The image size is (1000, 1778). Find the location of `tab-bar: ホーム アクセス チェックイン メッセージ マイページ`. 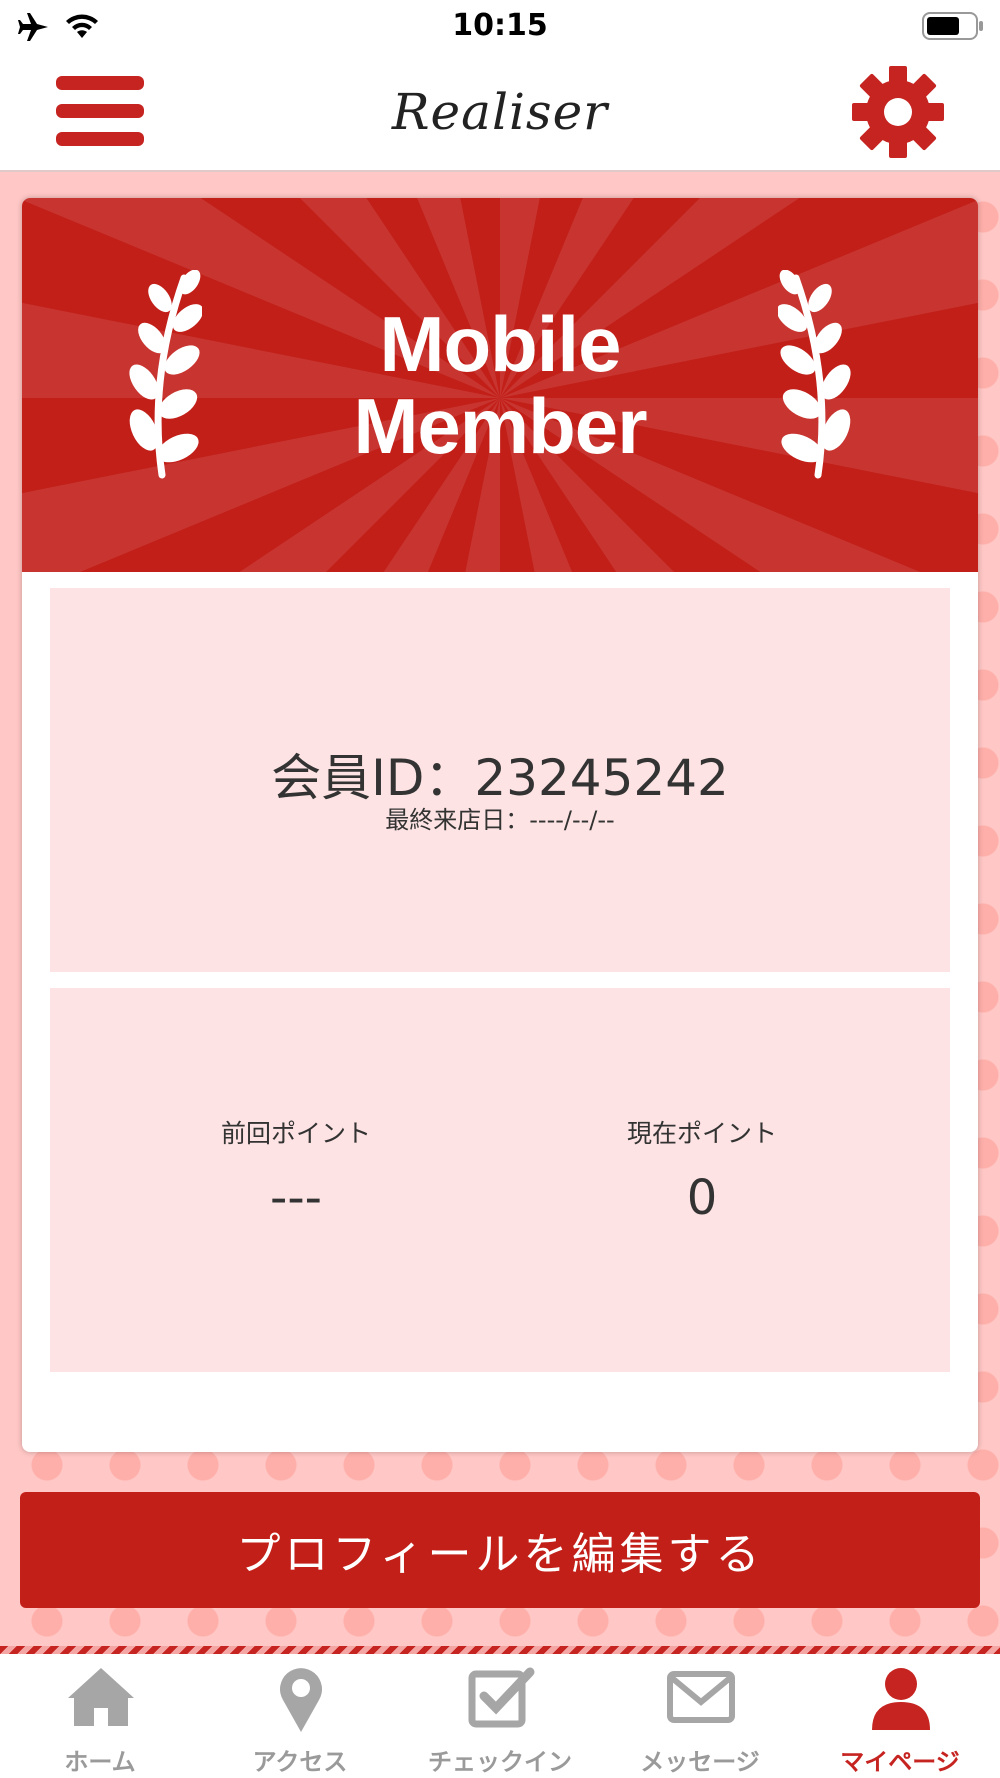

tab-bar: ホーム アクセス チェックイン メッセージ マイページ is located at coordinates (500, 1716).